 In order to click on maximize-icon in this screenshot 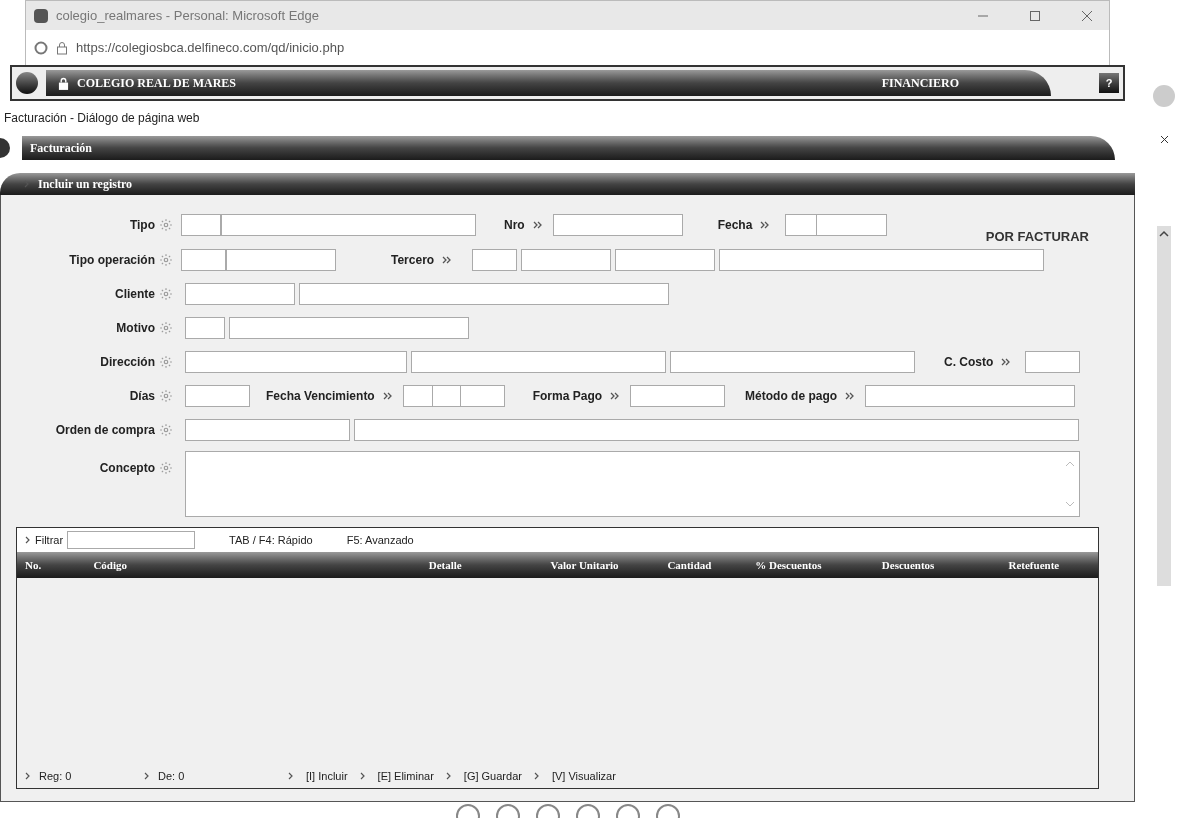, I will do `click(1035, 15)`.